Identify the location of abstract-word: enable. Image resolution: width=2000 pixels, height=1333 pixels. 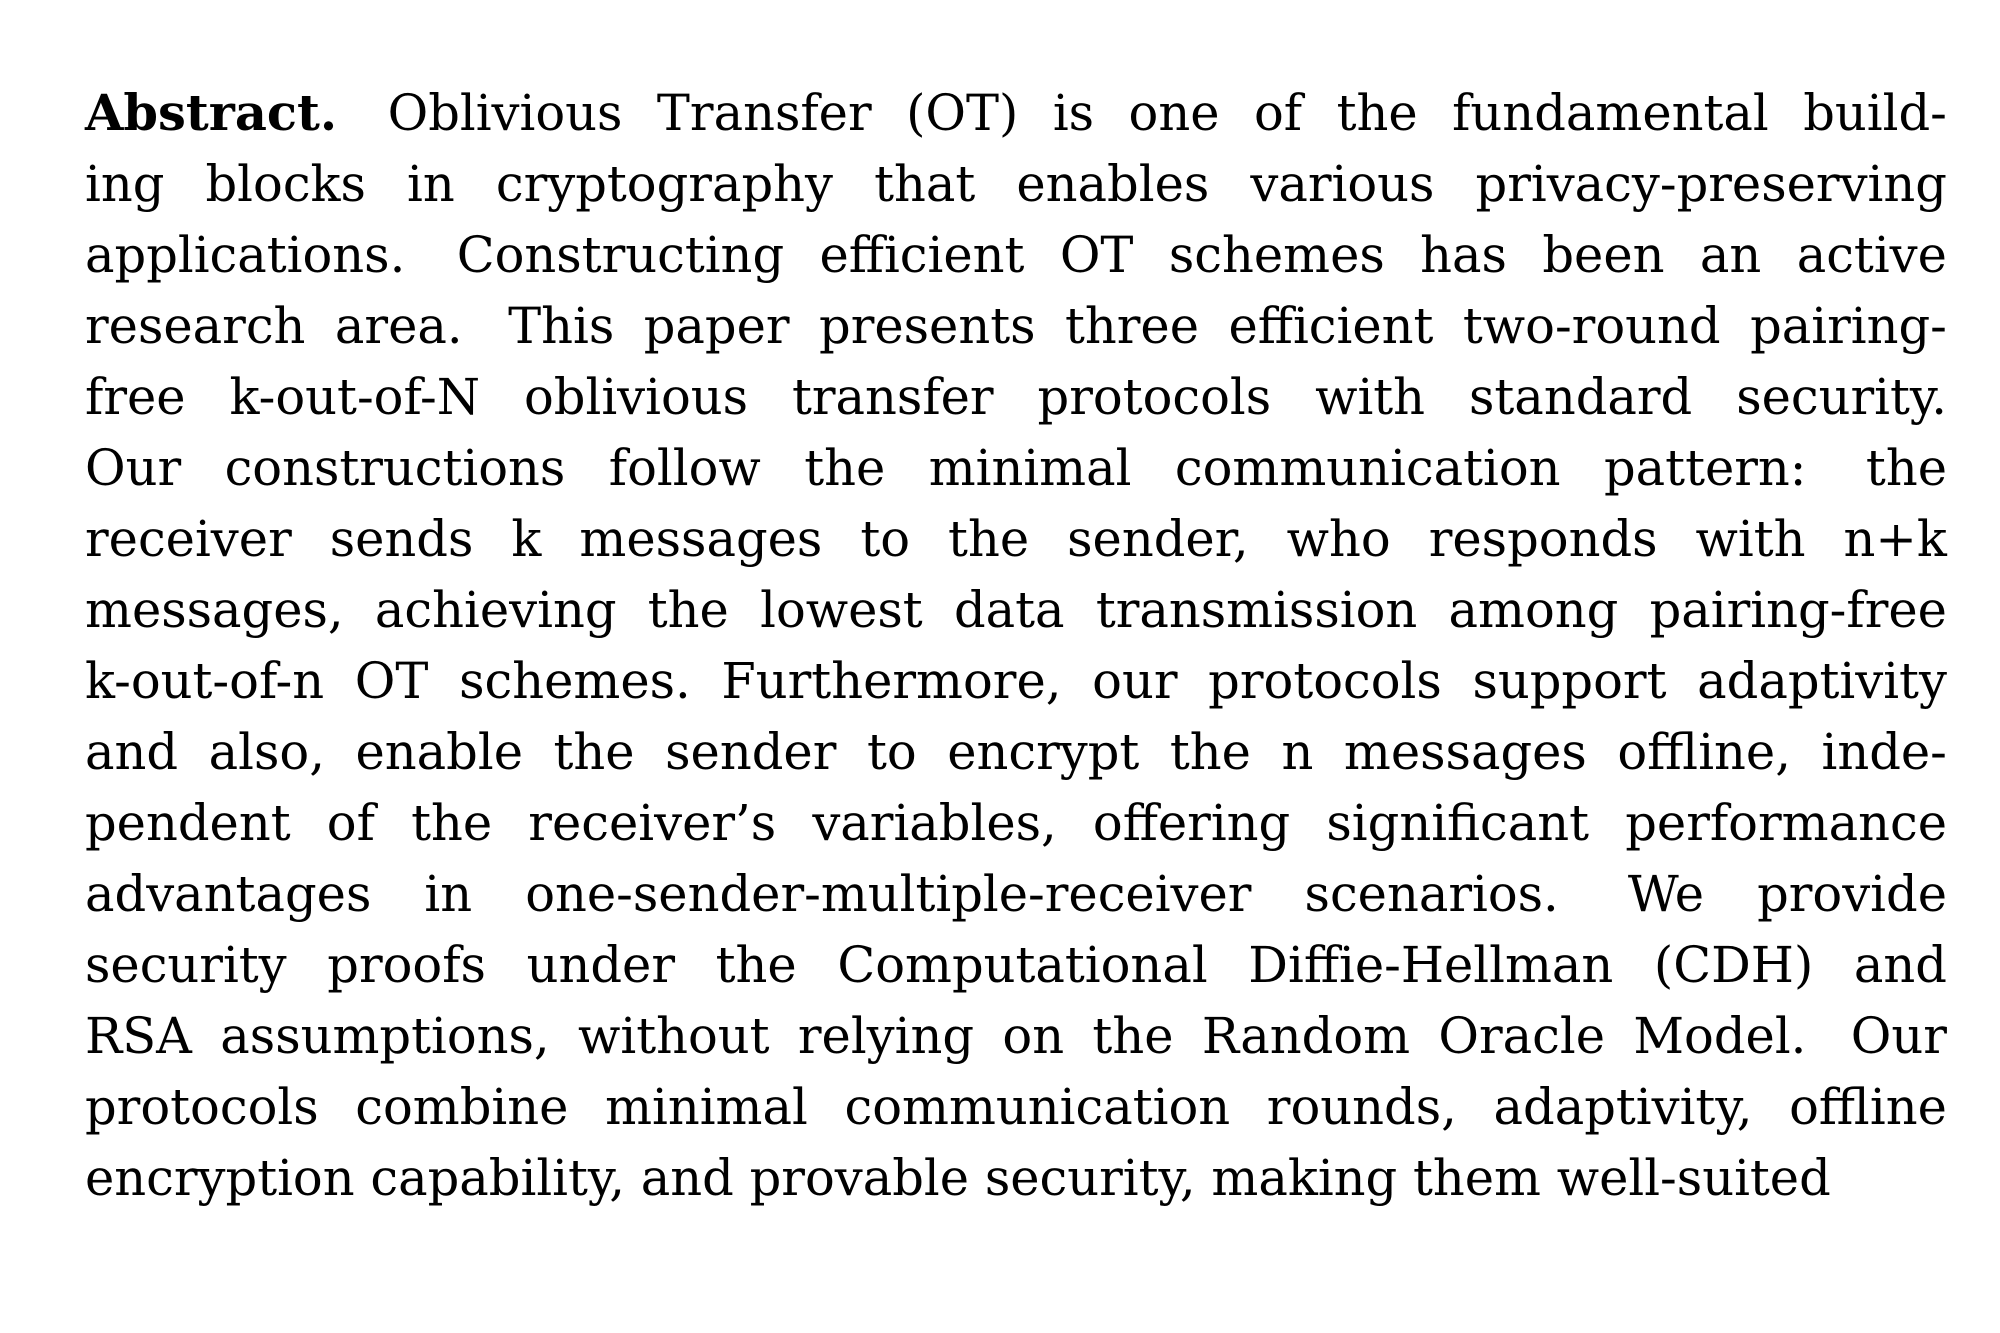
(439, 752).